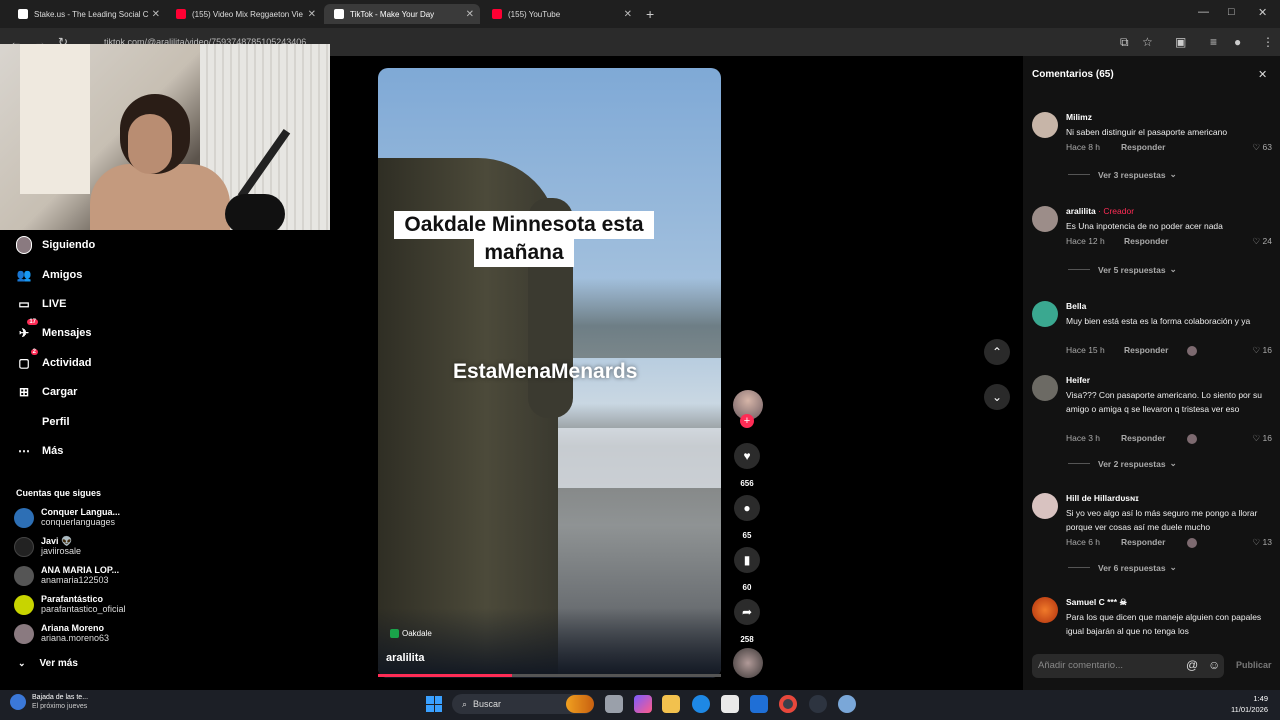 The height and width of the screenshot is (720, 1280). I want to click on youtube-favicon-icon, so click(181, 14).